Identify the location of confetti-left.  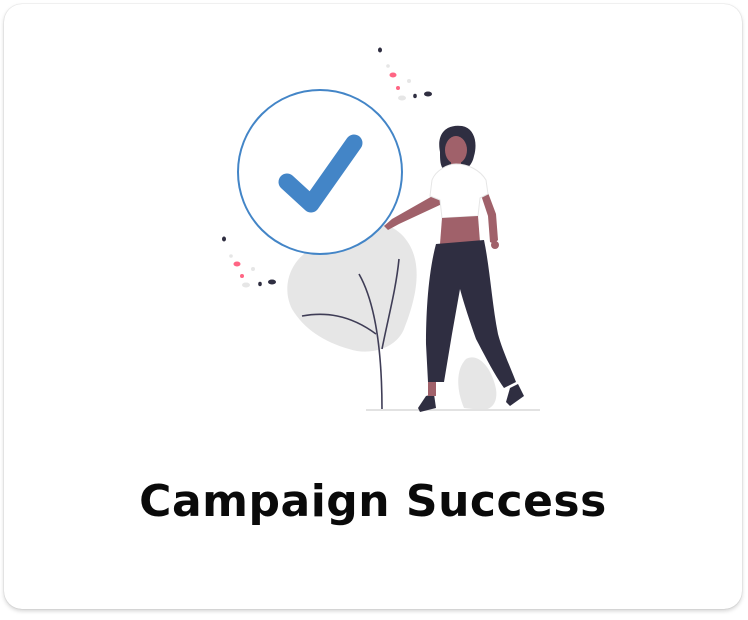
(249, 262).